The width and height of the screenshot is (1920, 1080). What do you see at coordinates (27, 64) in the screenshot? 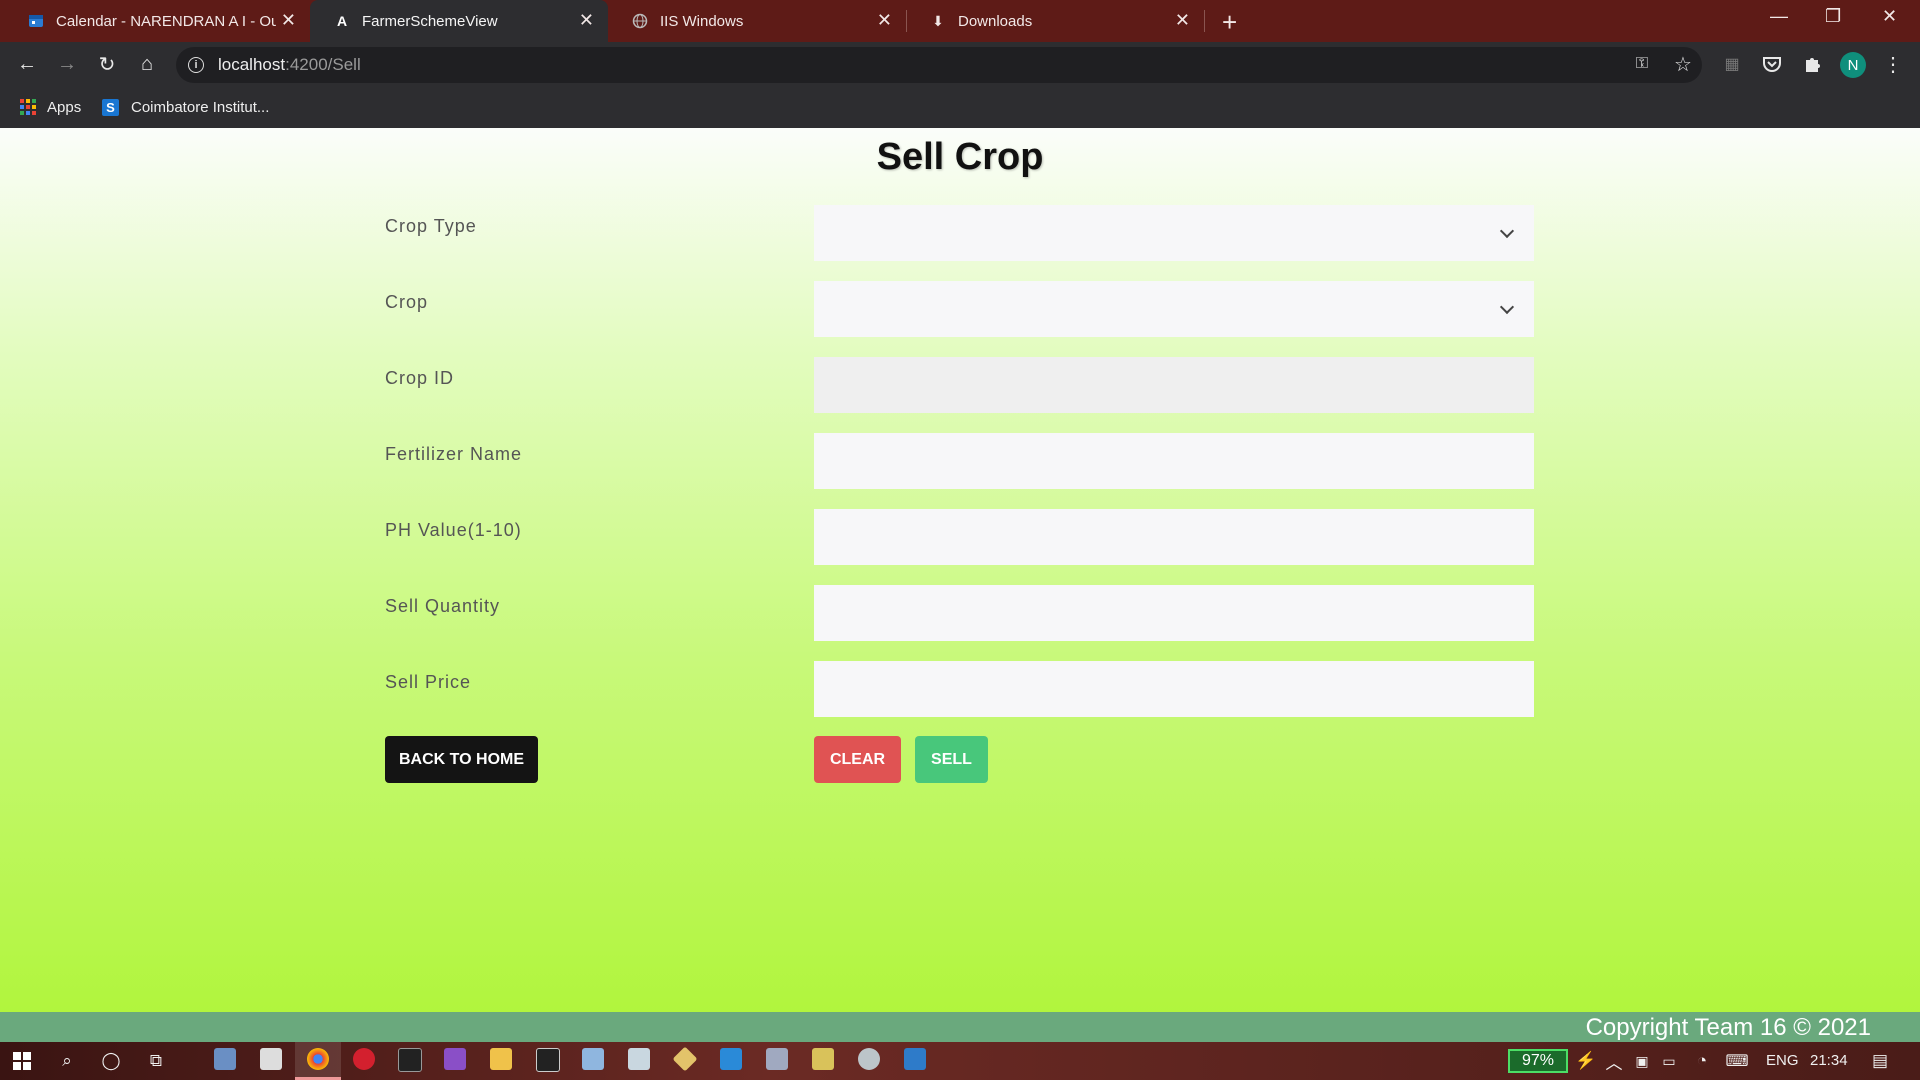
I see `back-icon: ←` at bounding box center [27, 64].